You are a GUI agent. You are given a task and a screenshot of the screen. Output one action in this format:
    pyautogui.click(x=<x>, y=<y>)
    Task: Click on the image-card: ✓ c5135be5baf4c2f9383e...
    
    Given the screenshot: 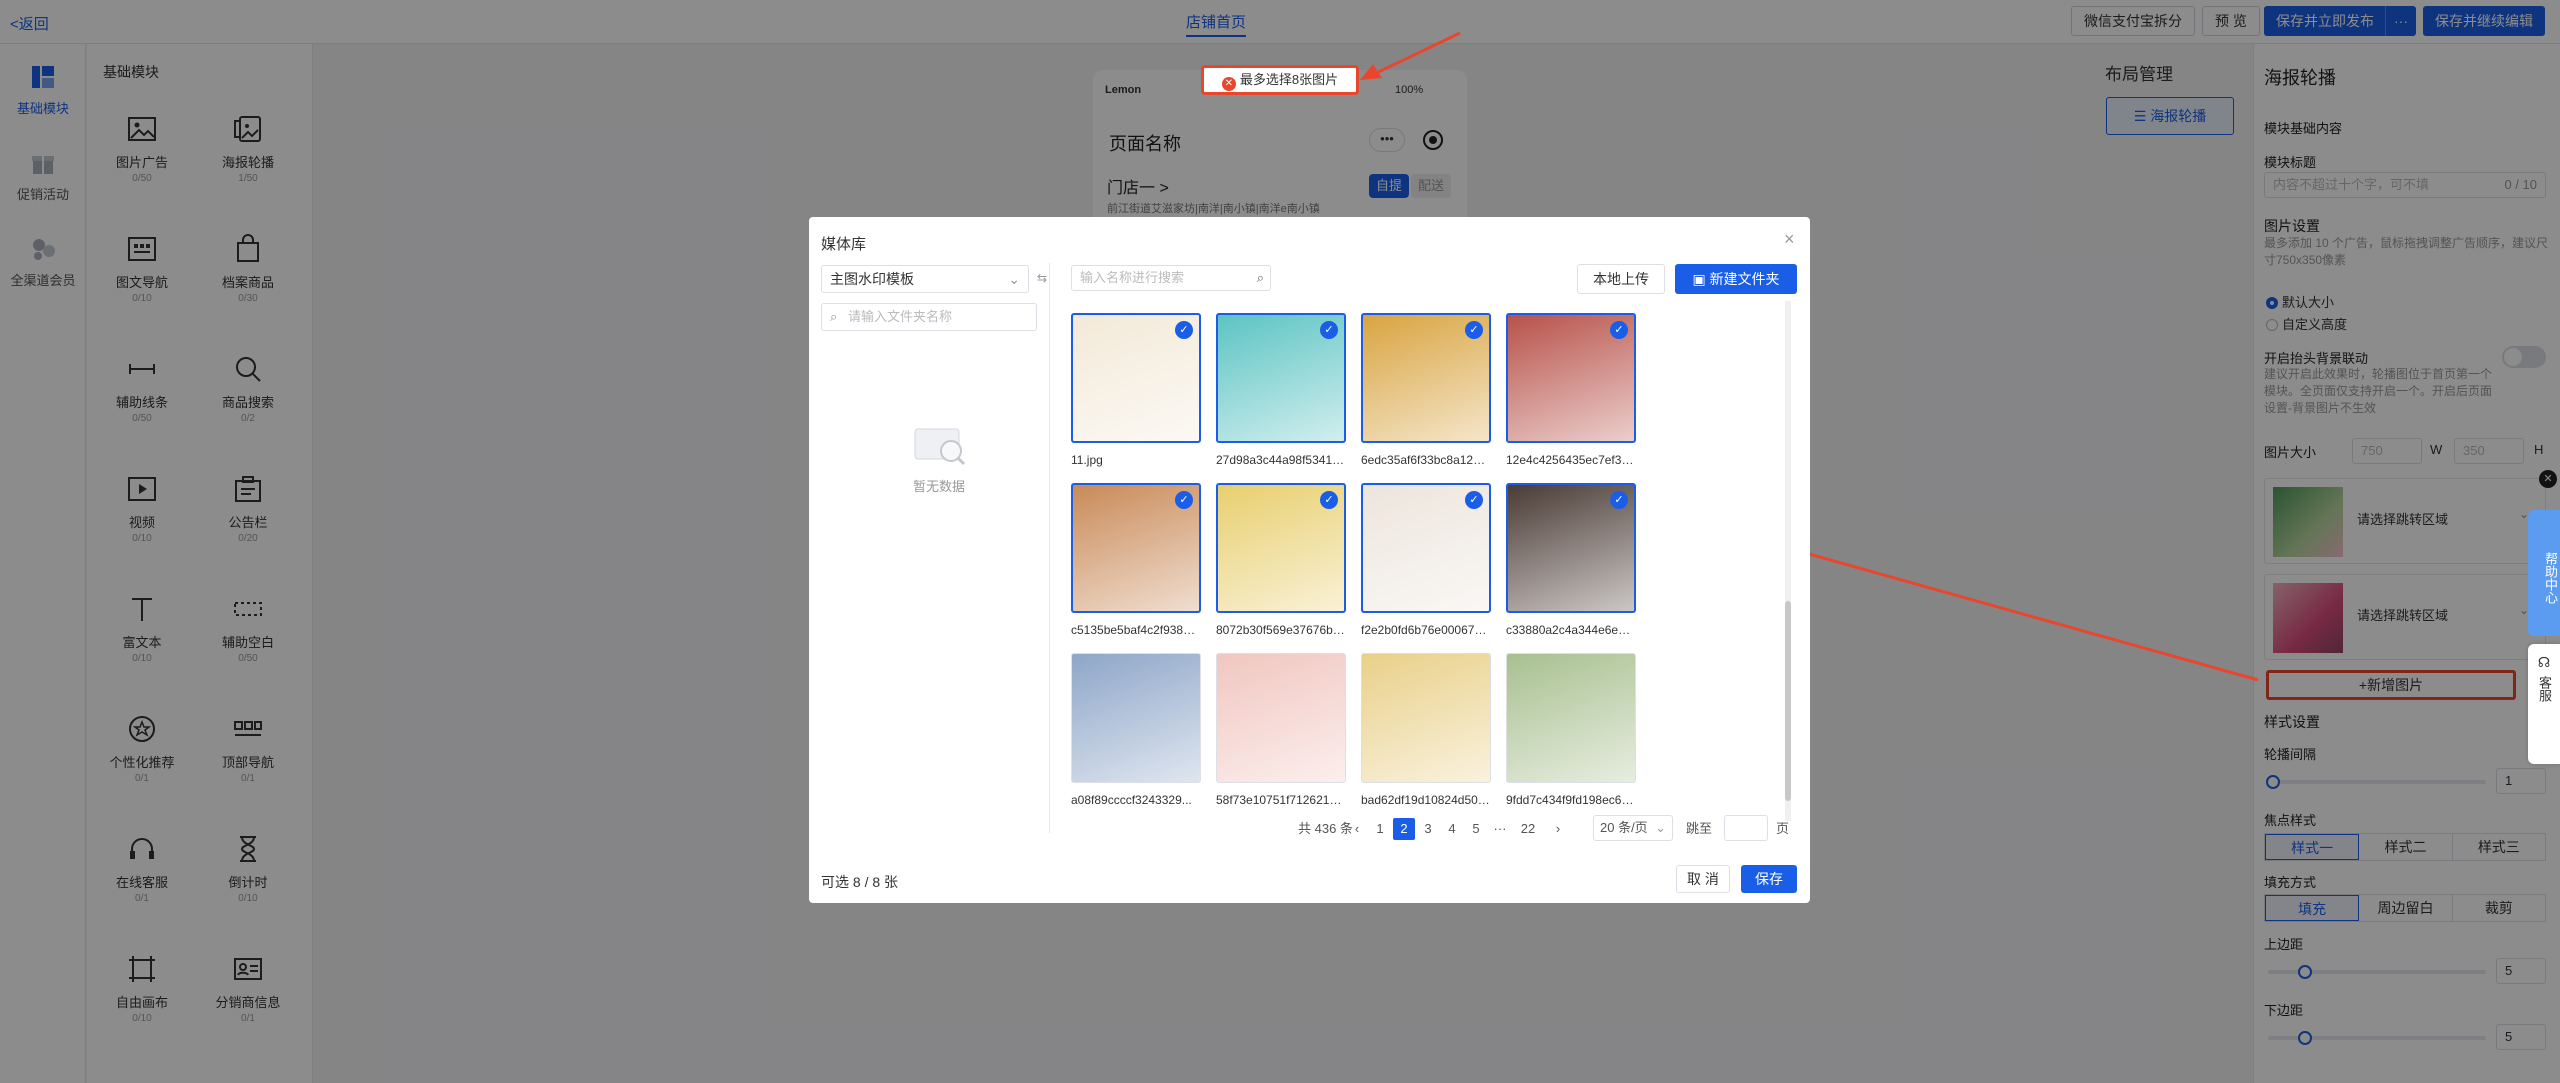 What is the action you would take?
    pyautogui.click(x=1136, y=560)
    